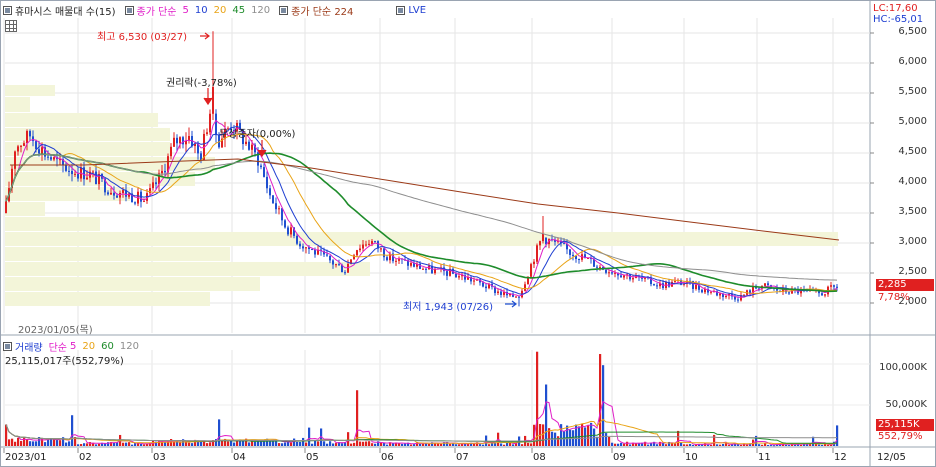 This screenshot has width=936, height=467. I want to click on price-tick: 6,500, so click(912, 31).